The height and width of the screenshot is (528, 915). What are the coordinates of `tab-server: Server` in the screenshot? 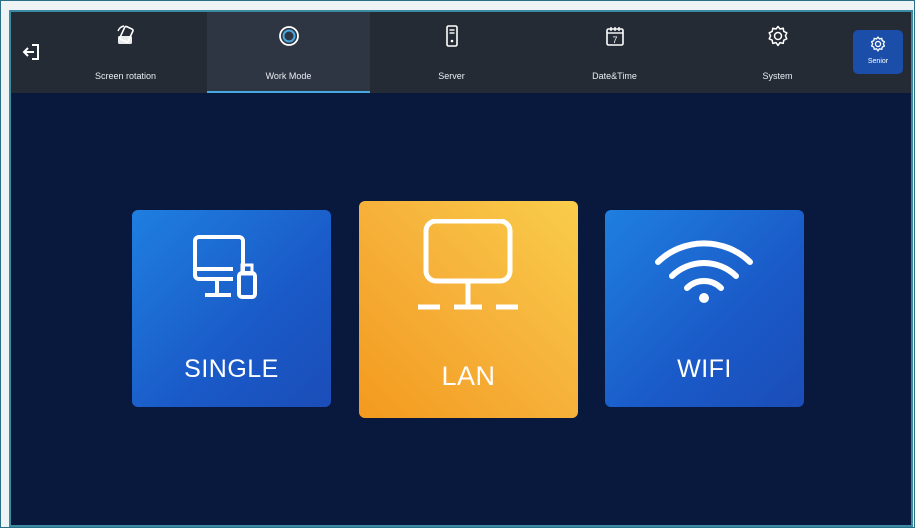 It's located at (451, 52).